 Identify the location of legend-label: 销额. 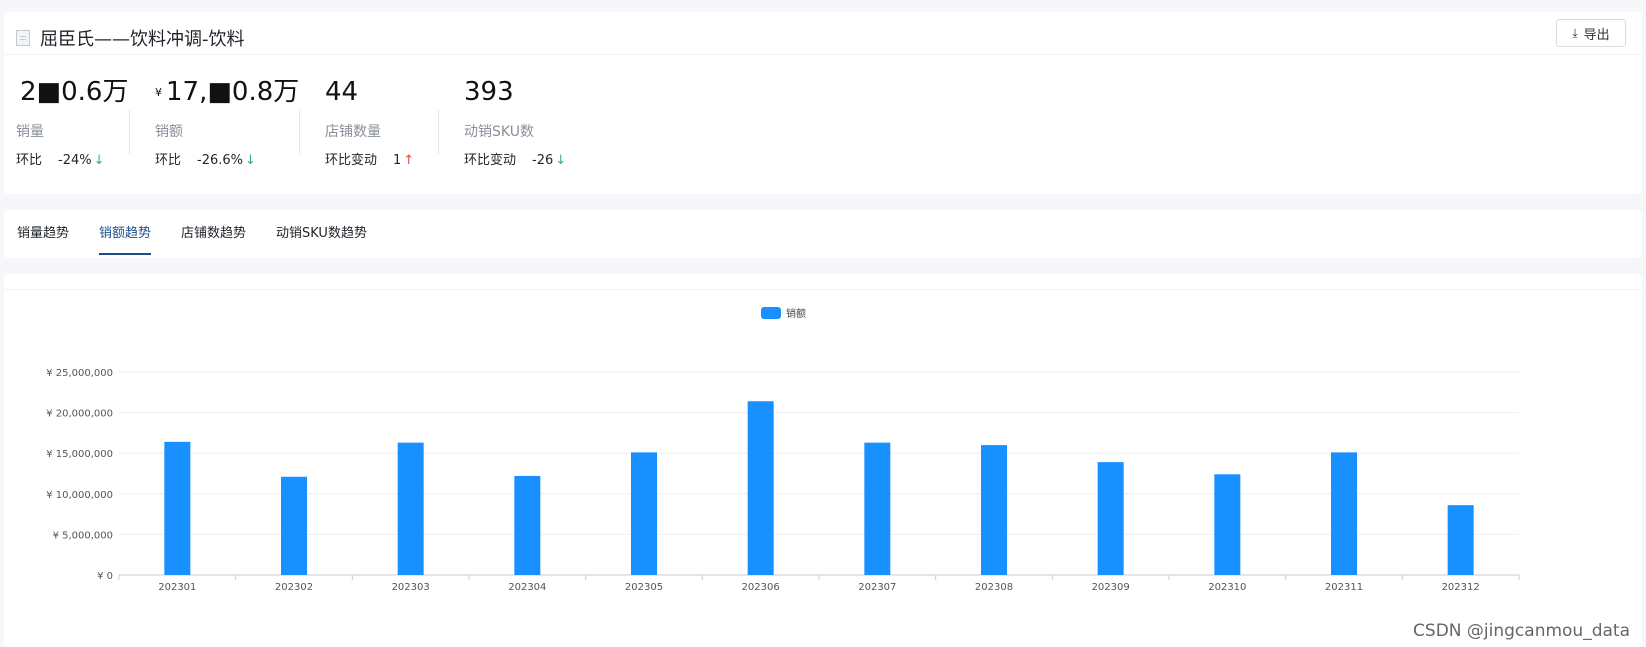
(796, 313).